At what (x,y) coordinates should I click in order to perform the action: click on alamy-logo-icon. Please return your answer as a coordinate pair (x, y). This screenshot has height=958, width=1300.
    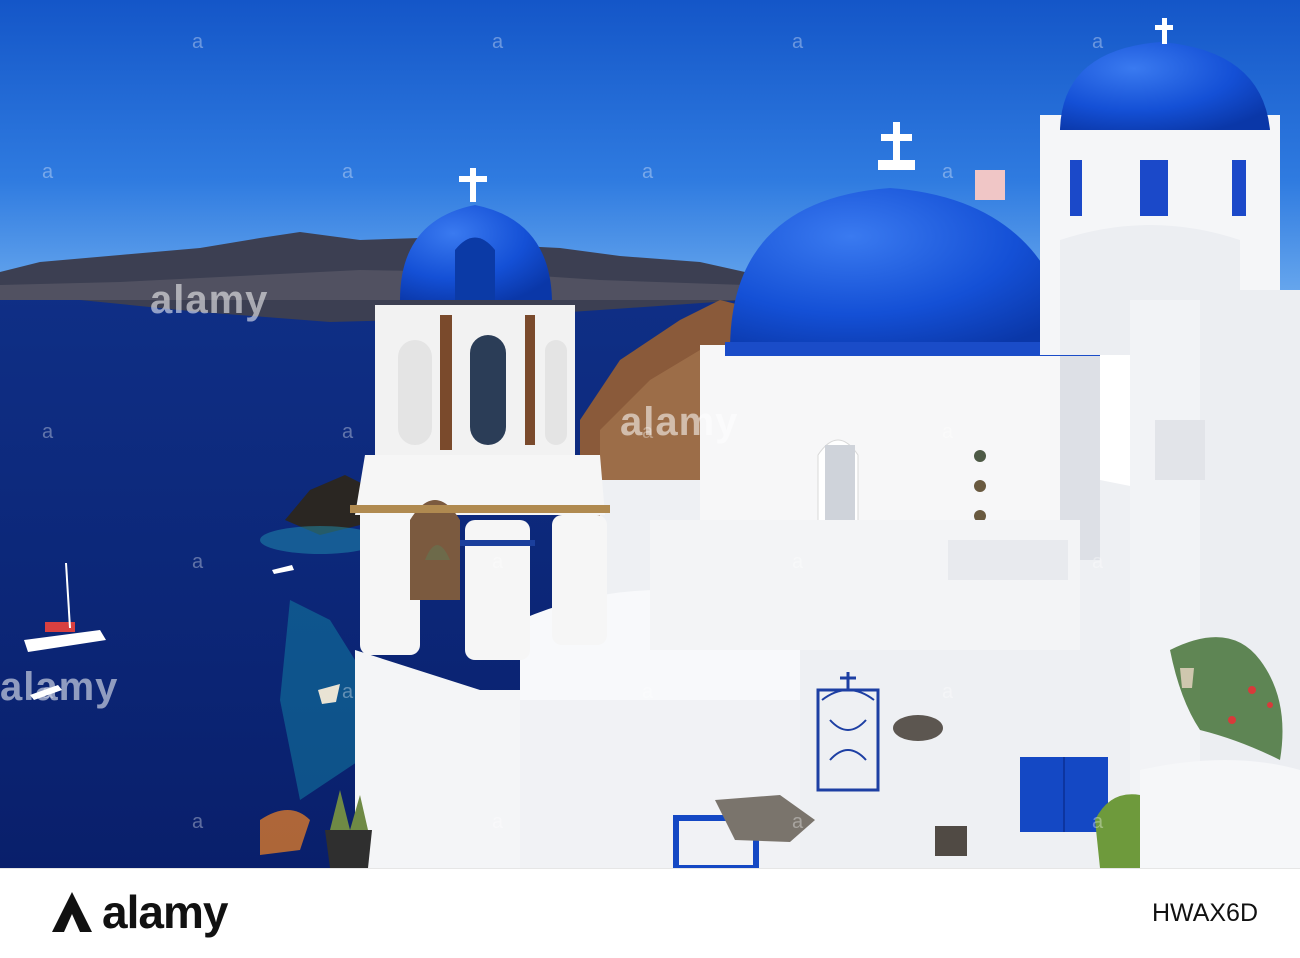
    Looking at the image, I should click on (72, 912).